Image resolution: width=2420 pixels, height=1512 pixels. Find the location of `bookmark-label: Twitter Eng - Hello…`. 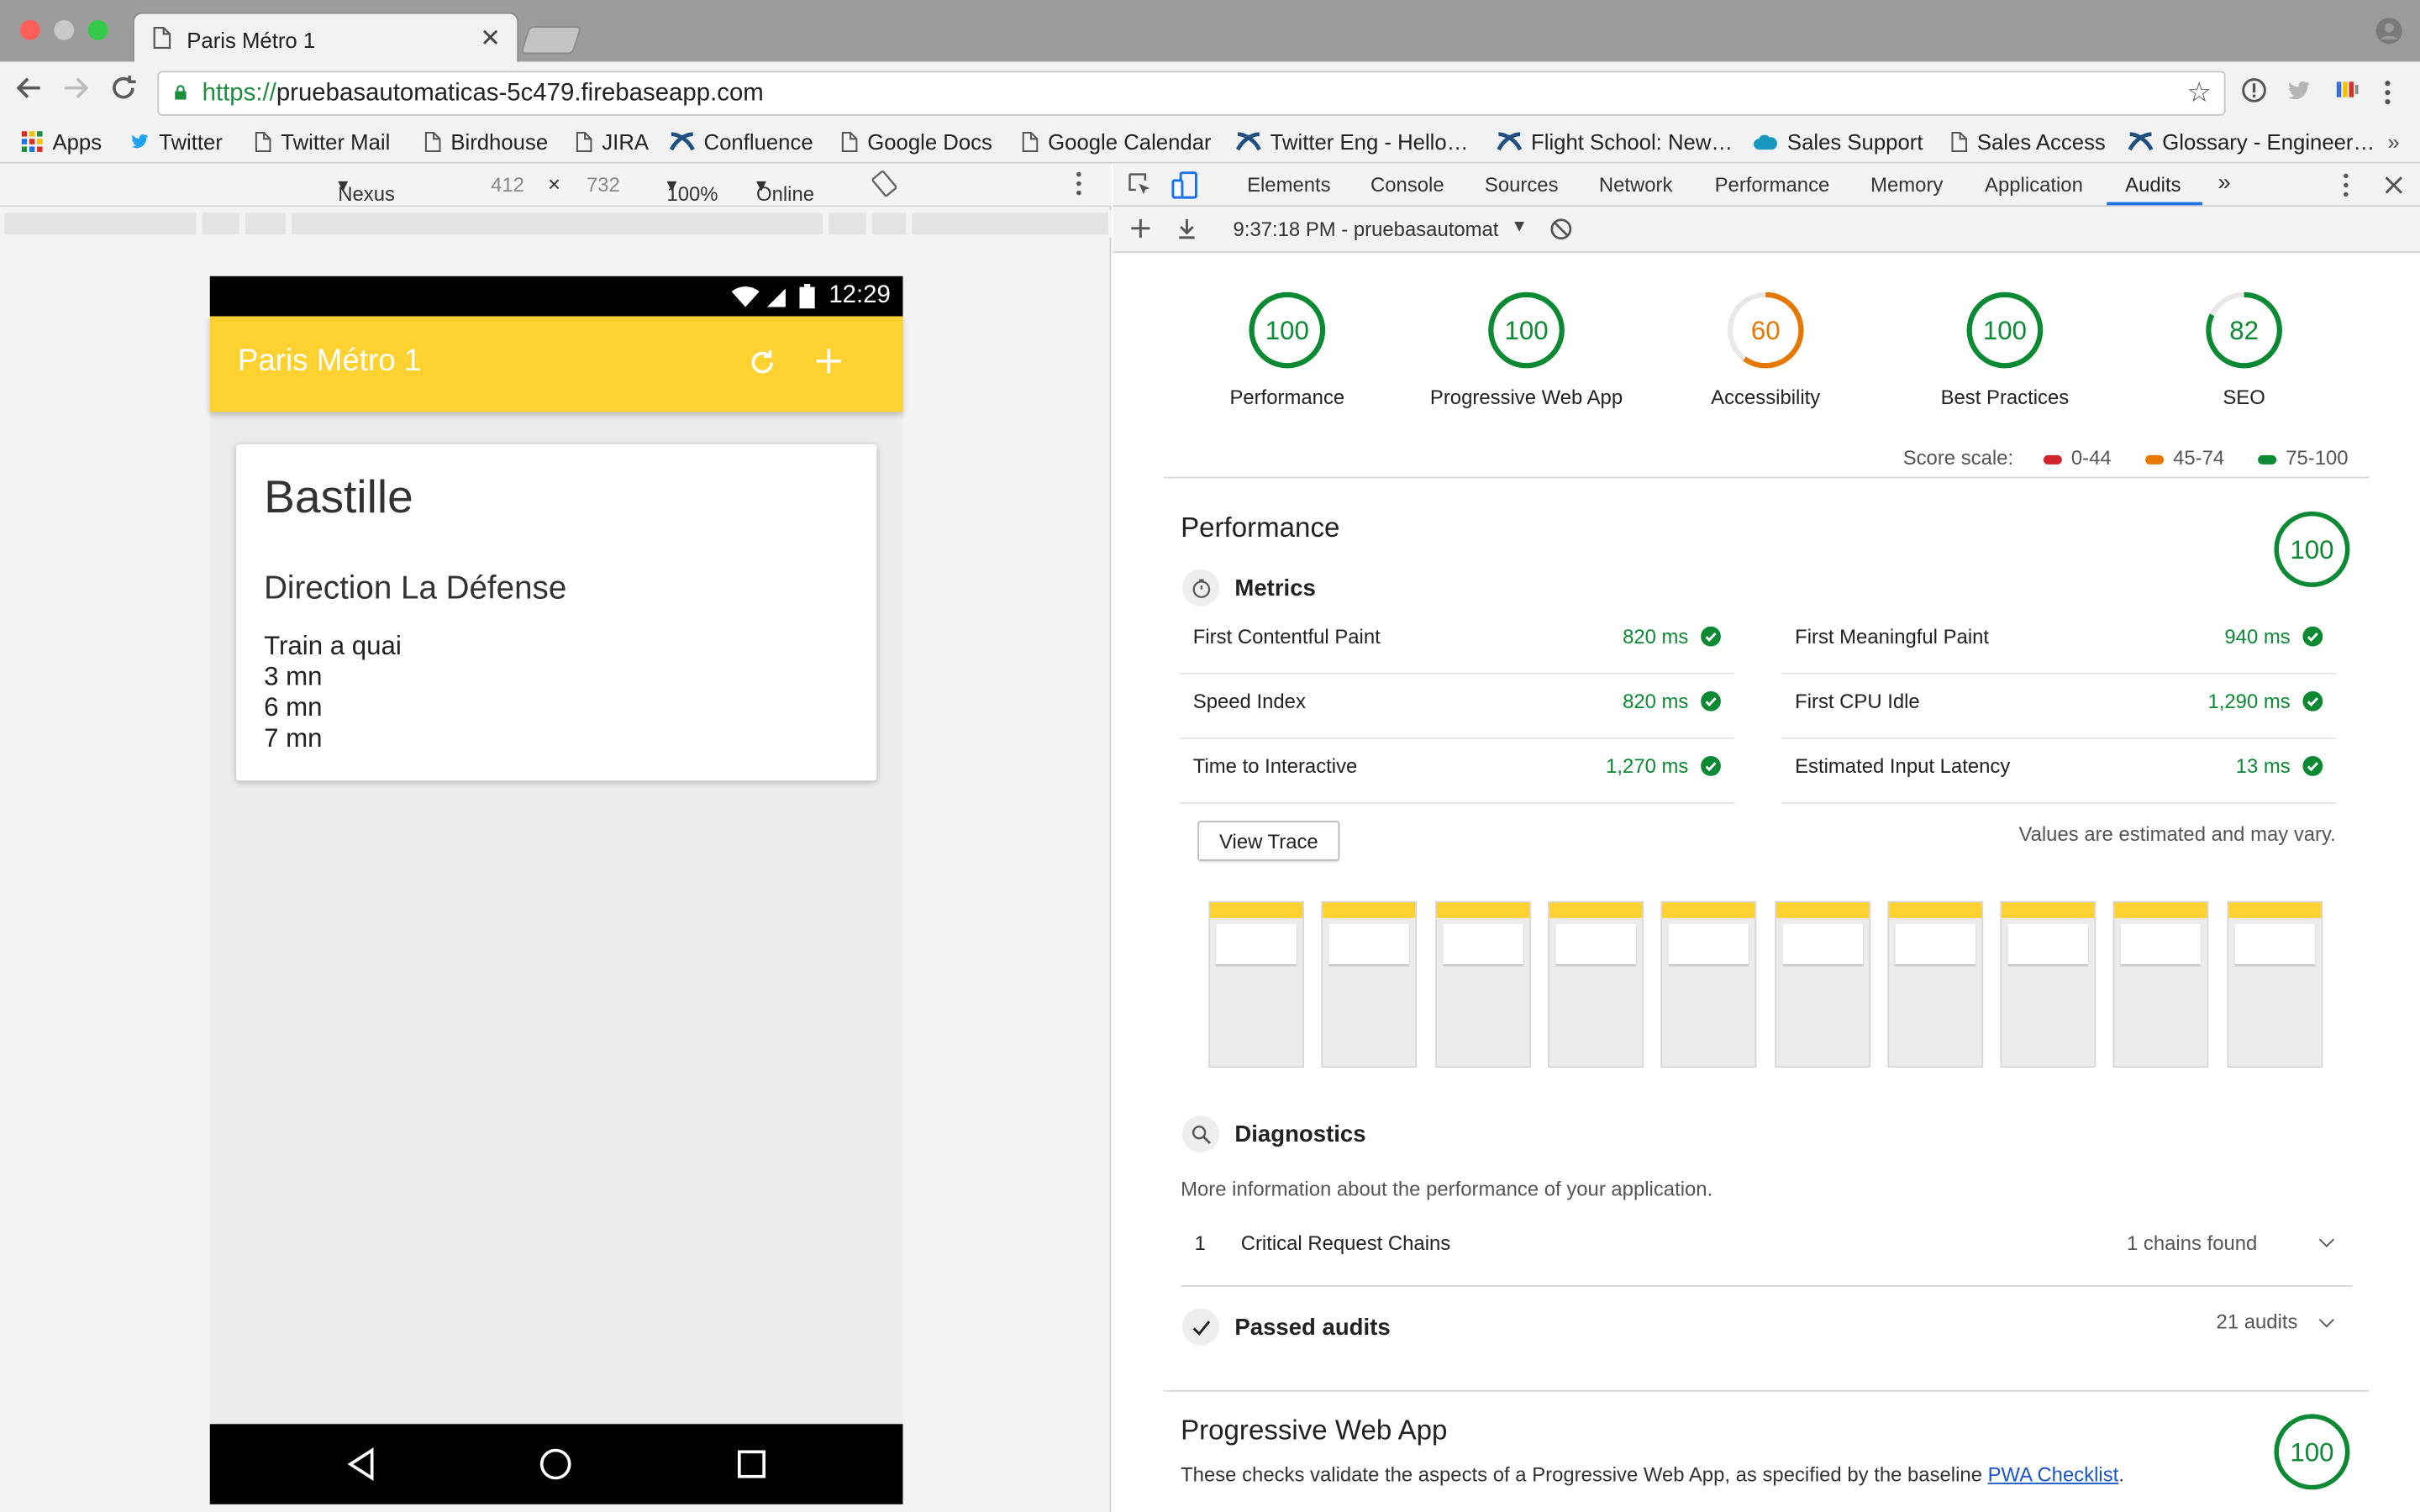

bookmark-label: Twitter Eng - Hello… is located at coordinates (1369, 142).